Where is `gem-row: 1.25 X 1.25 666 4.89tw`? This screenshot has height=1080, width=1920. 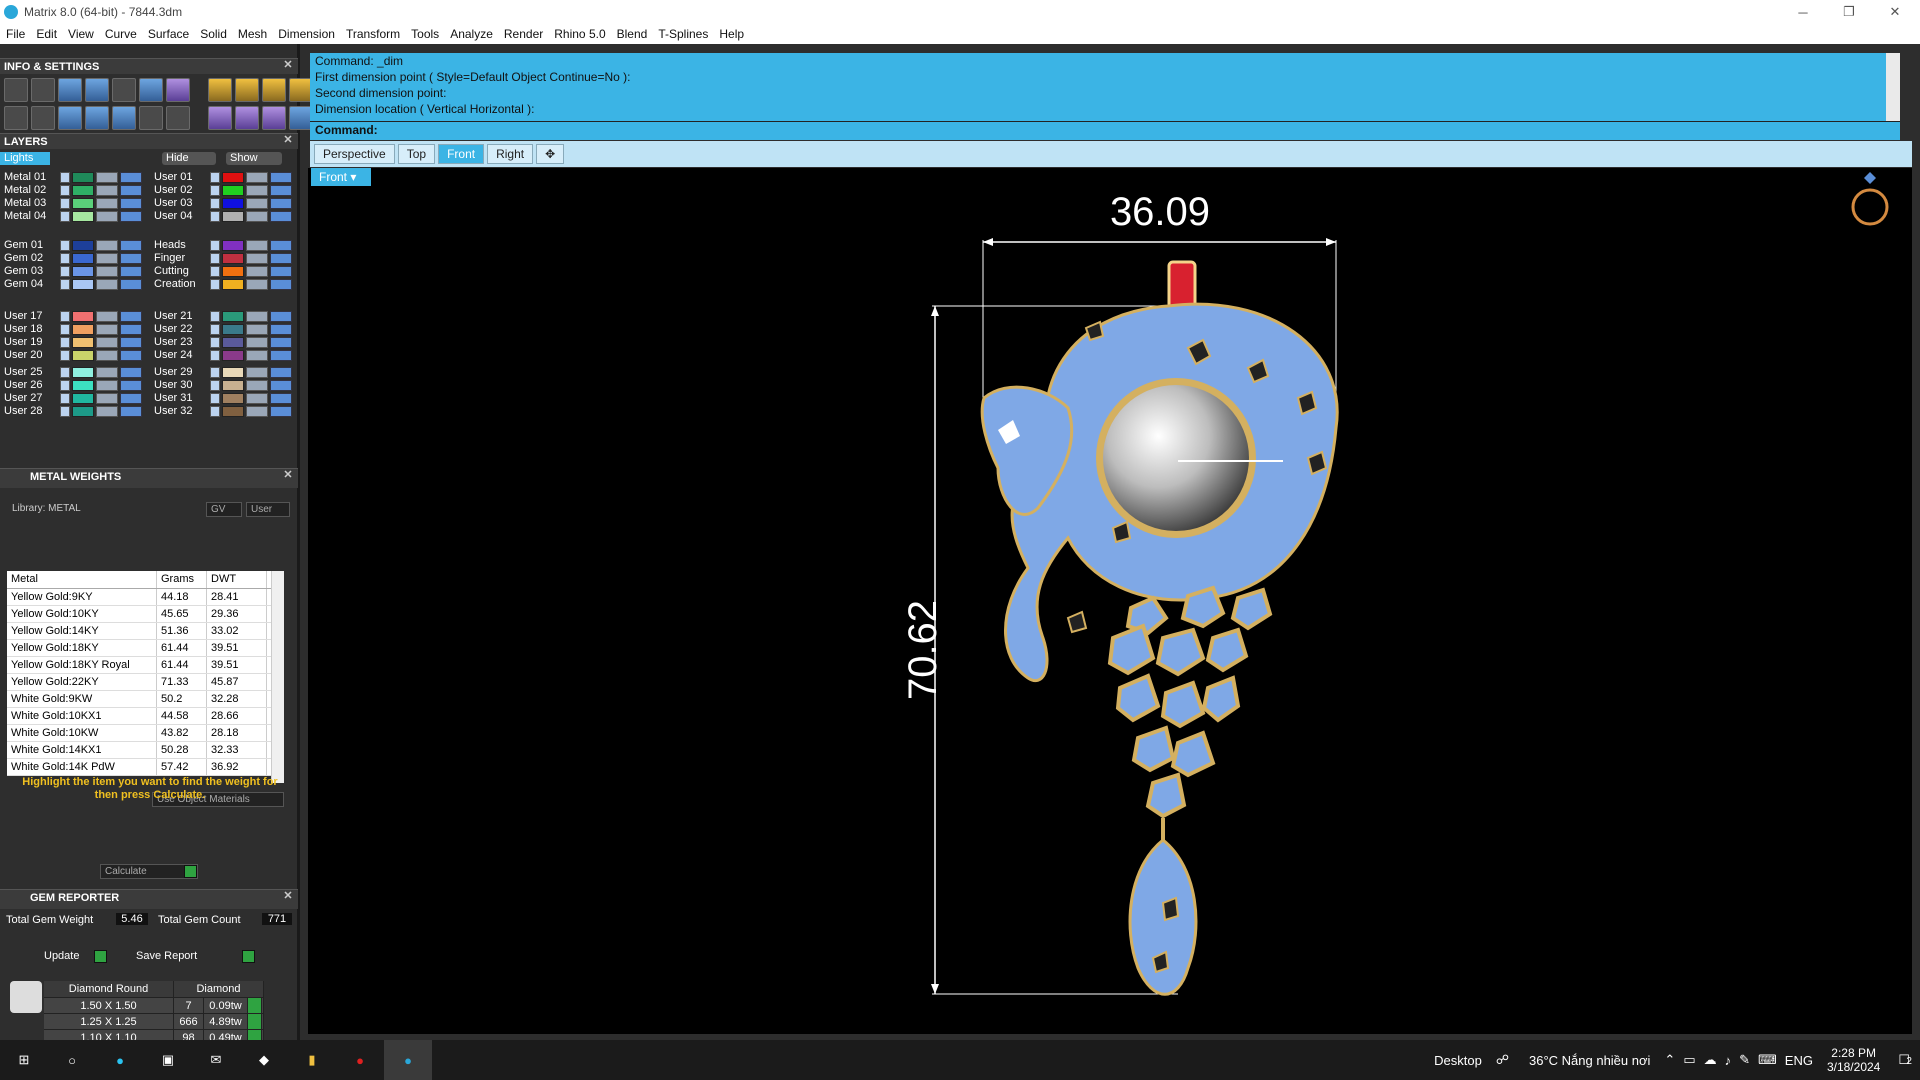
gem-row: 1.25 X 1.25 666 4.89tw is located at coordinates (154, 1021).